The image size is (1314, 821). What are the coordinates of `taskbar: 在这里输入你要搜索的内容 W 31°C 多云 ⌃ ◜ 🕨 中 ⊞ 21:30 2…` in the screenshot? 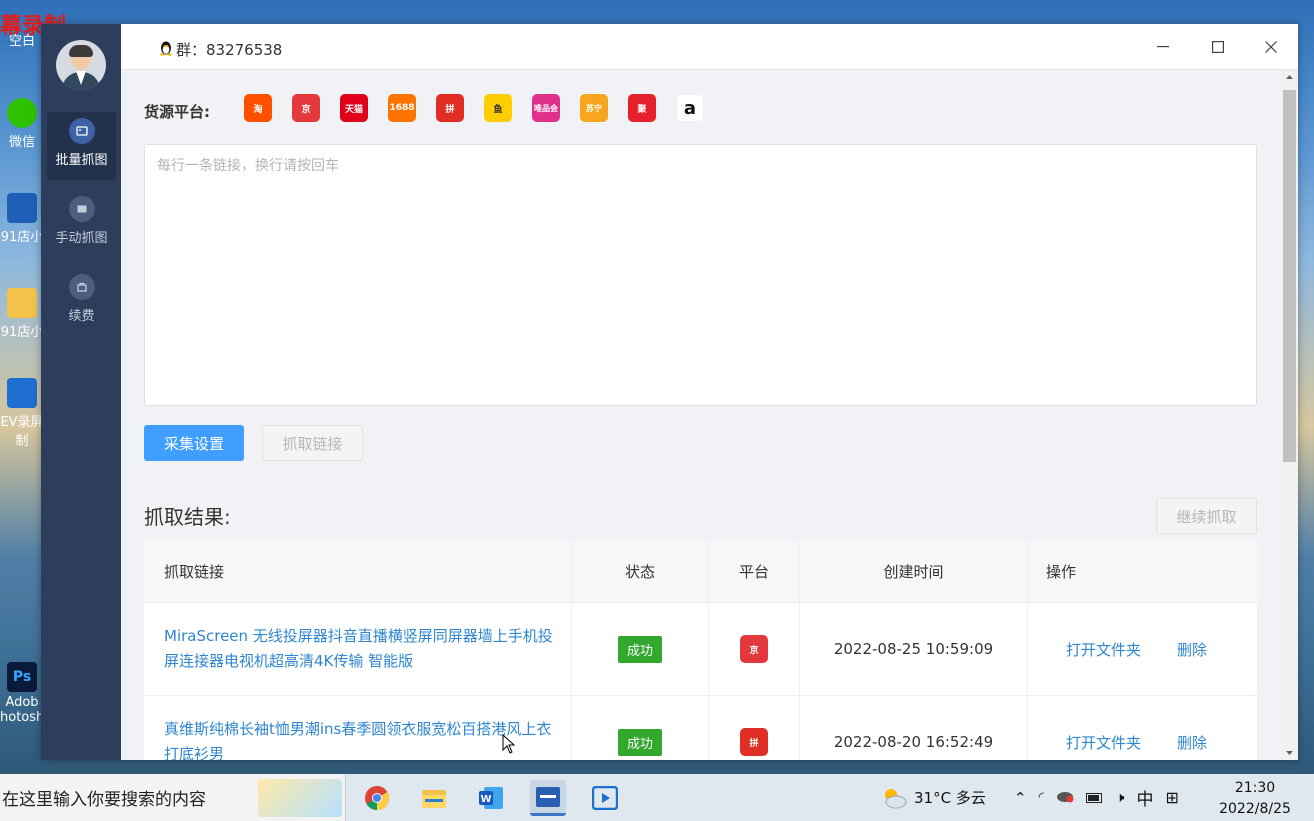 It's located at (657, 797).